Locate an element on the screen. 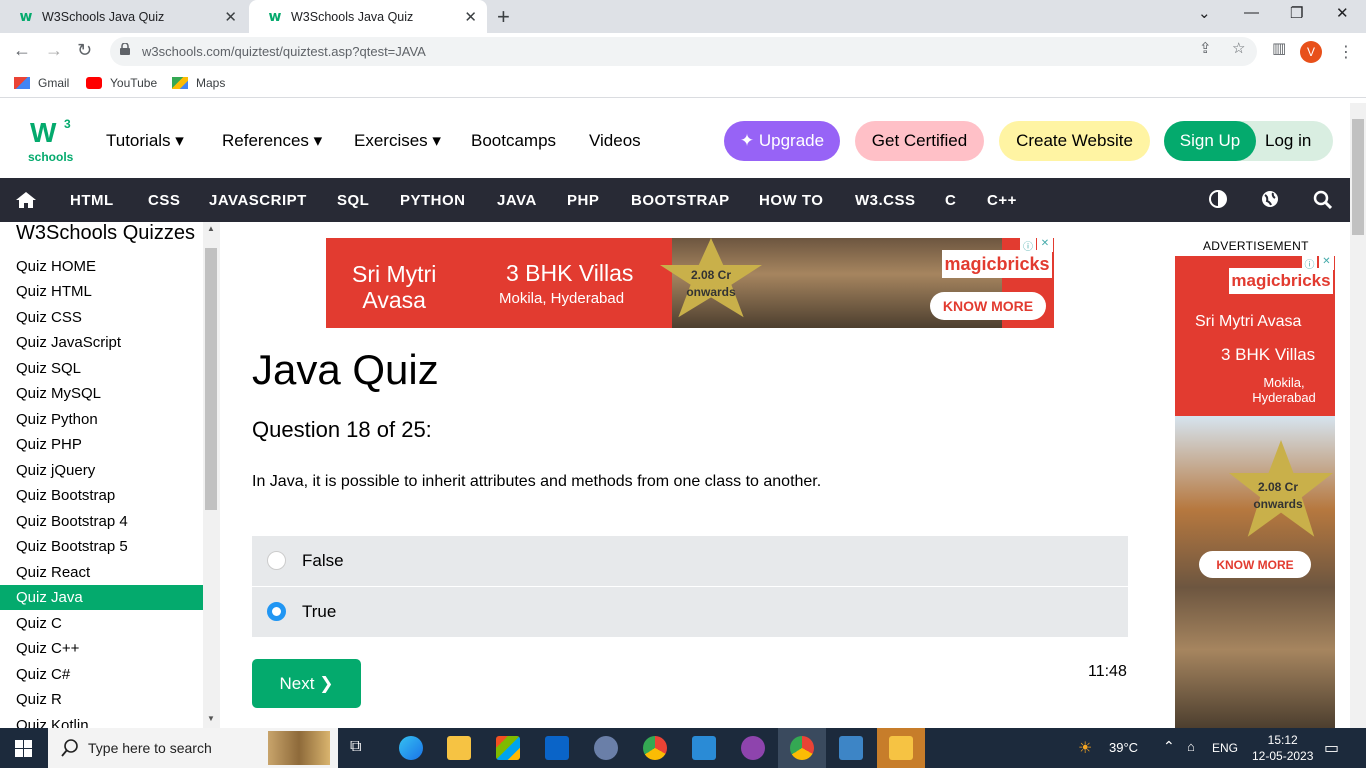 The image size is (1366, 768). sidebar-item-quiz-javascript: Quiz JavaScript is located at coordinates (101, 342).